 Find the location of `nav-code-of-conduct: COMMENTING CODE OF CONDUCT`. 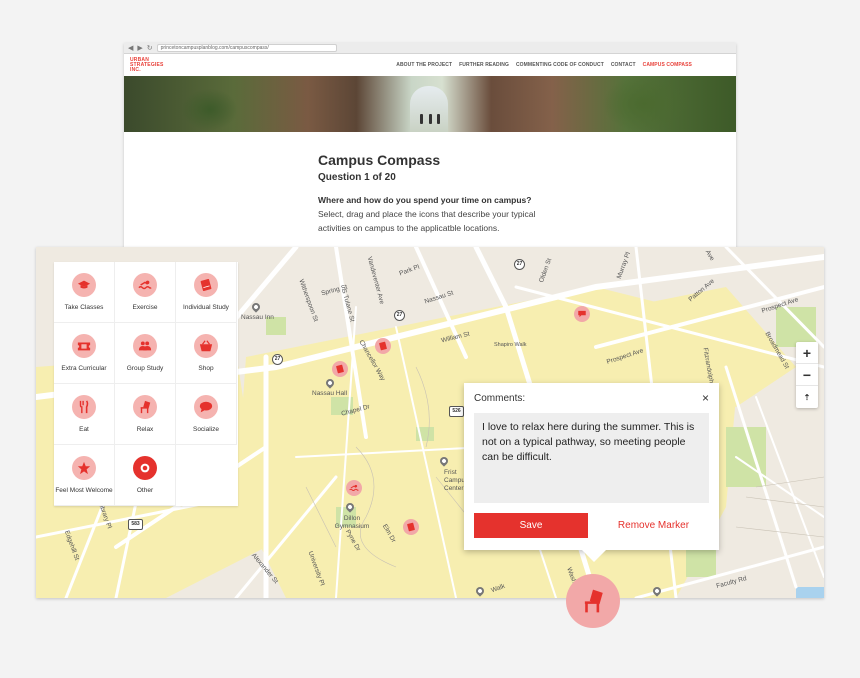

nav-code-of-conduct: COMMENTING CODE OF CONDUCT is located at coordinates (560, 65).